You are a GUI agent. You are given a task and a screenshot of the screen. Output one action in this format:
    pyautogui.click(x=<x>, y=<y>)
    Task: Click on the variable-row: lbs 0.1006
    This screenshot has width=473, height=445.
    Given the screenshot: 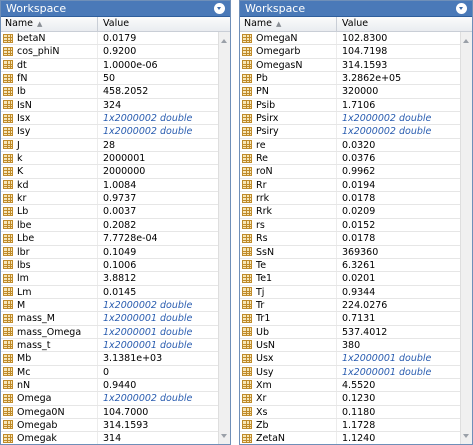 What is the action you would take?
    pyautogui.click(x=109, y=266)
    